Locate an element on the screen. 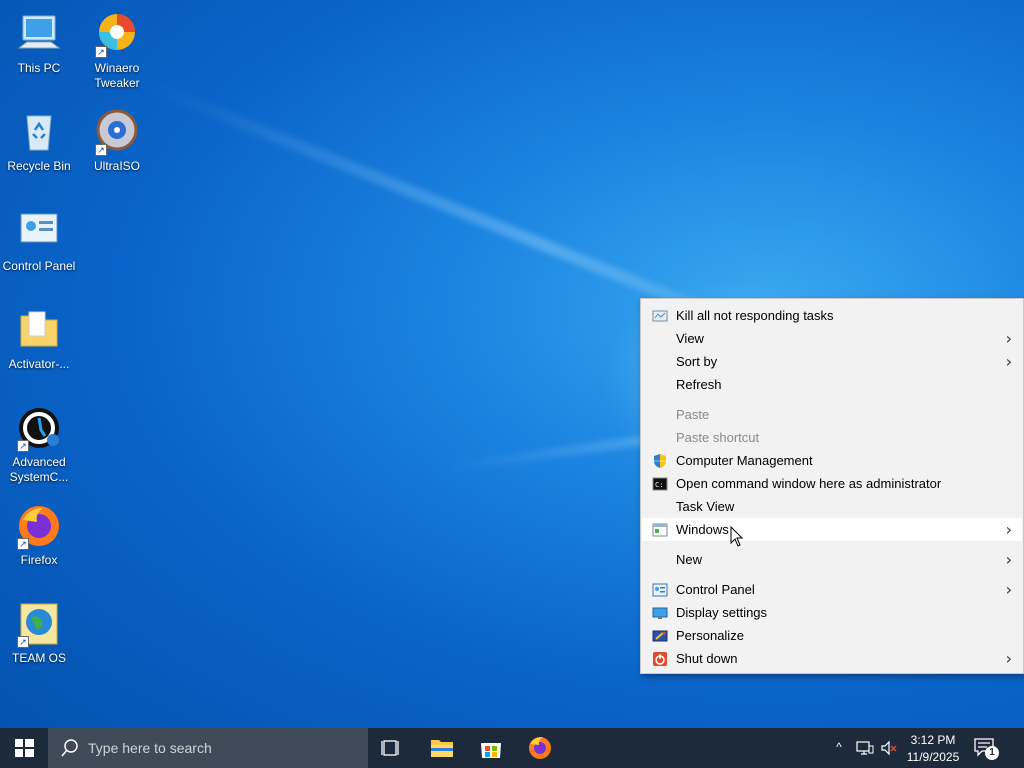 This screenshot has width=1024, height=768. shield-icon is located at coordinates (660, 461).